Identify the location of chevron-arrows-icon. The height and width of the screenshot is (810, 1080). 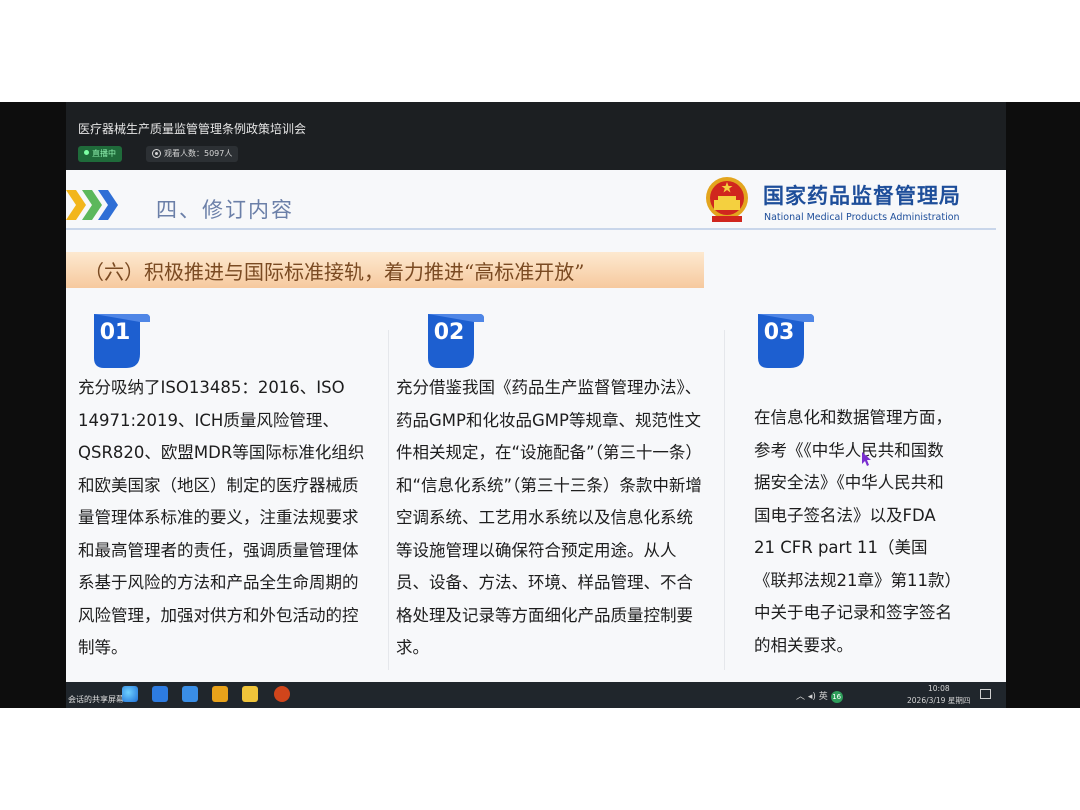
(92, 205).